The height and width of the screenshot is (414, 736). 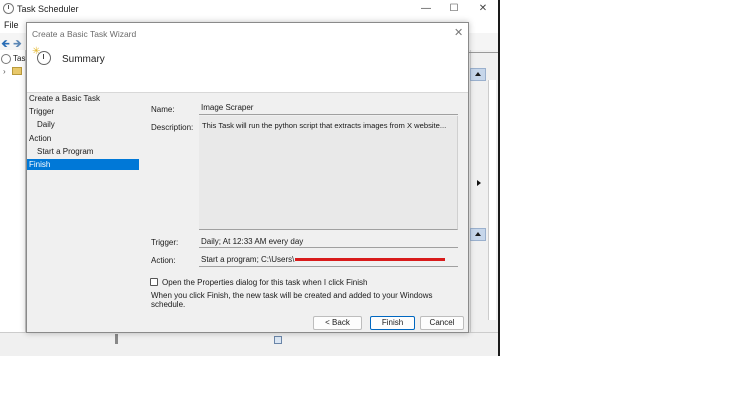 What do you see at coordinates (6, 59) in the screenshot?
I see `task-scheduler-library-icon` at bounding box center [6, 59].